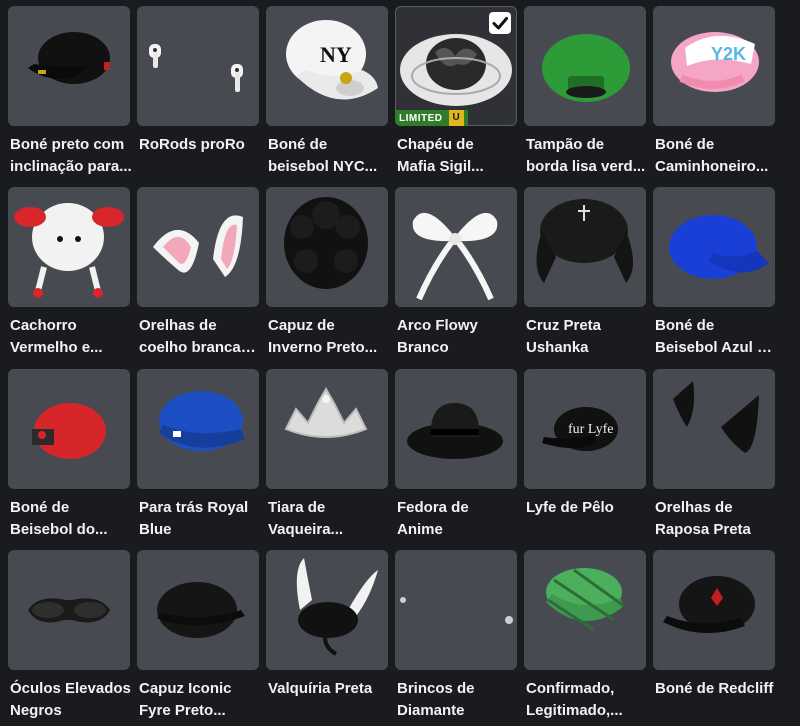  What do you see at coordinates (458, 337) in the screenshot?
I see `accessory-name: Arco Flowy Branco` at bounding box center [458, 337].